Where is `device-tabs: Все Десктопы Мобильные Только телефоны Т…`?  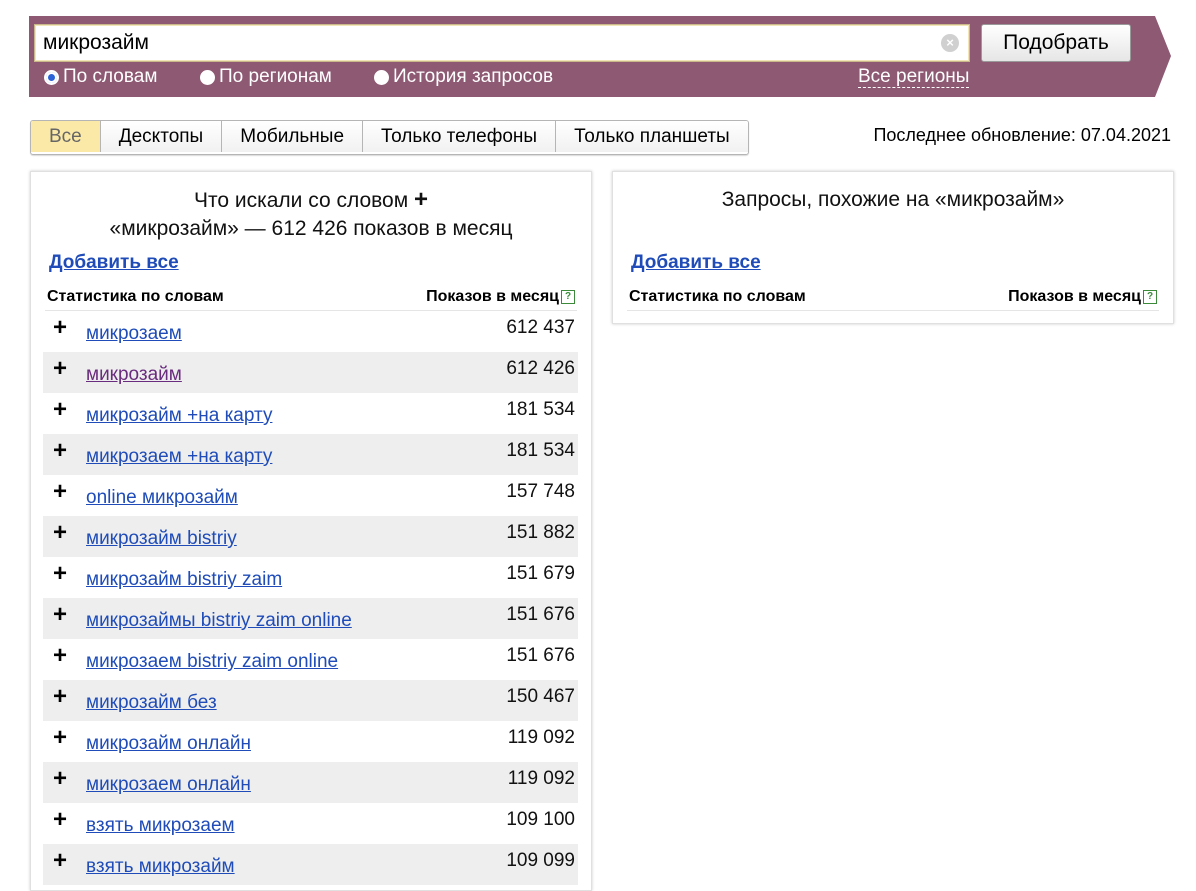 device-tabs: Все Десктопы Мобильные Только телефоны Т… is located at coordinates (389, 137).